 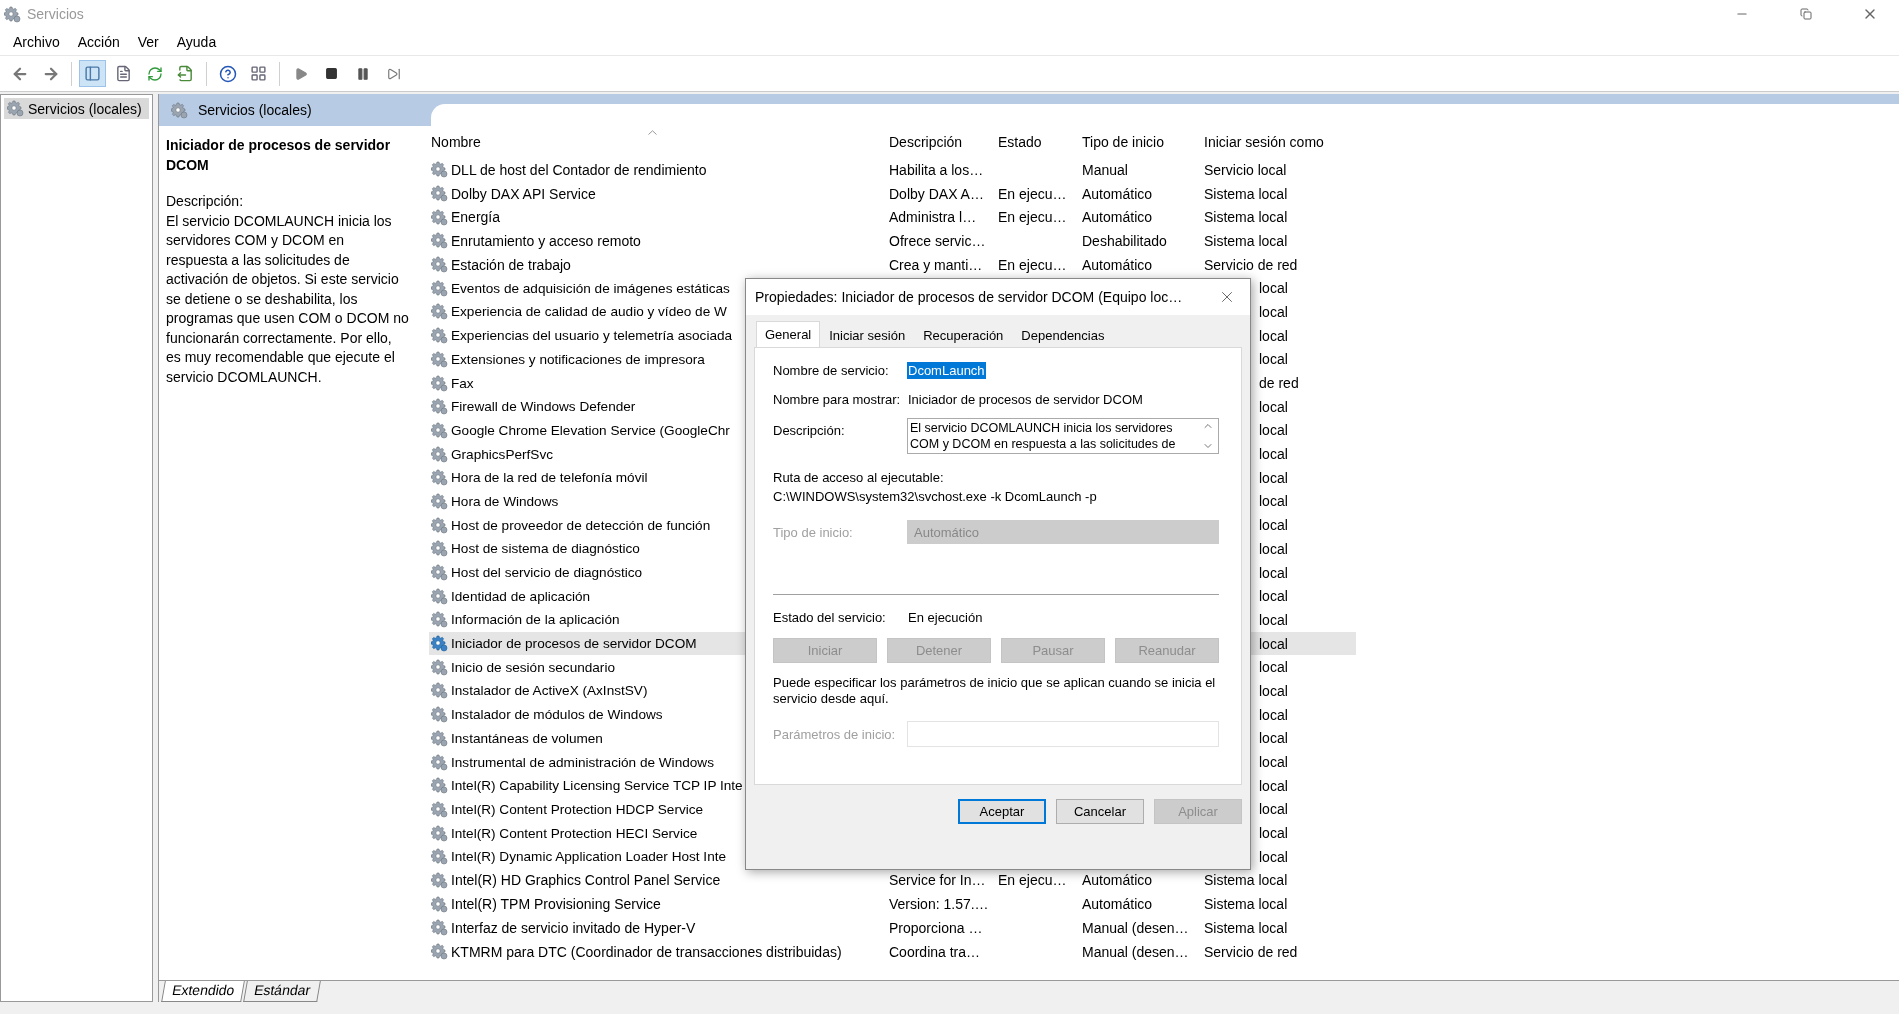 What do you see at coordinates (533, 667) in the screenshot?
I see `table-cell: Inicio de sesión secundario` at bounding box center [533, 667].